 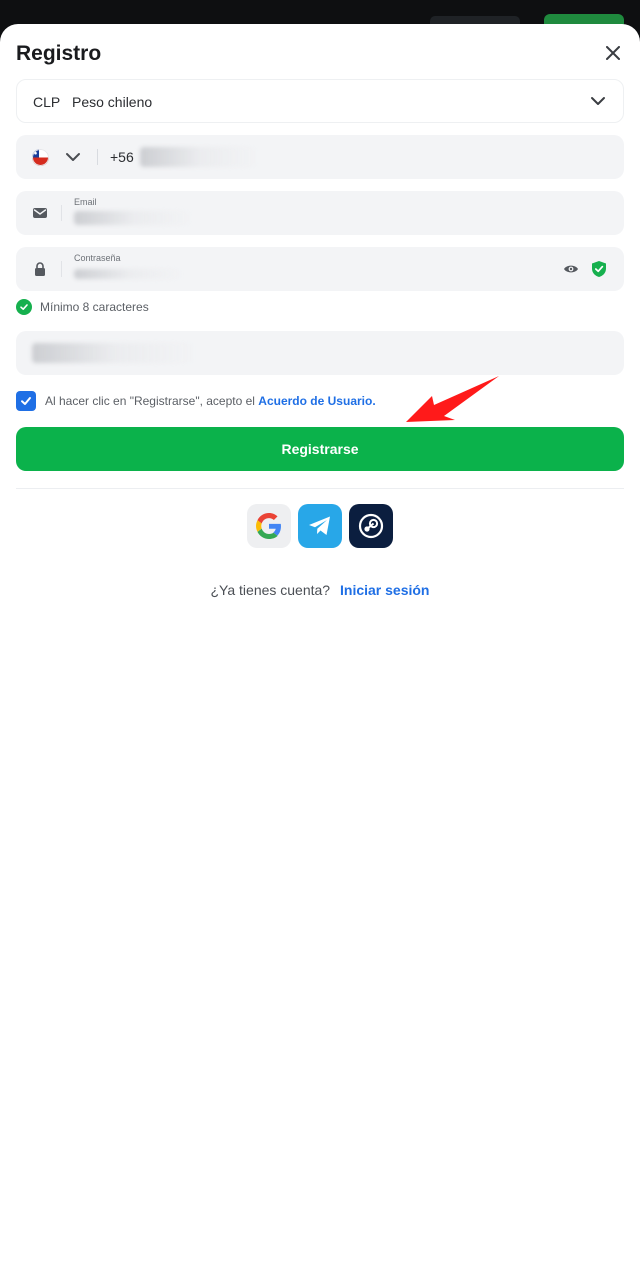 What do you see at coordinates (320, 157) in the screenshot?
I see `phone-field: +56` at bounding box center [320, 157].